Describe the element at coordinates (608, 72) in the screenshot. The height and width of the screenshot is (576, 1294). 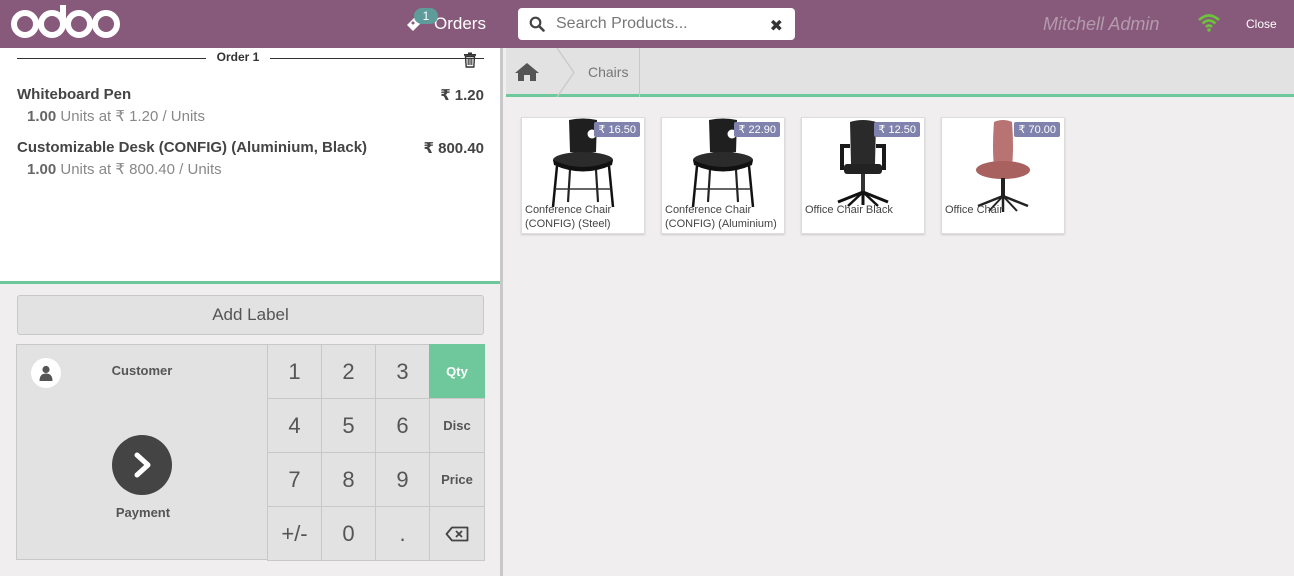
I see `breadcrumb-chairs: Chairs` at that location.